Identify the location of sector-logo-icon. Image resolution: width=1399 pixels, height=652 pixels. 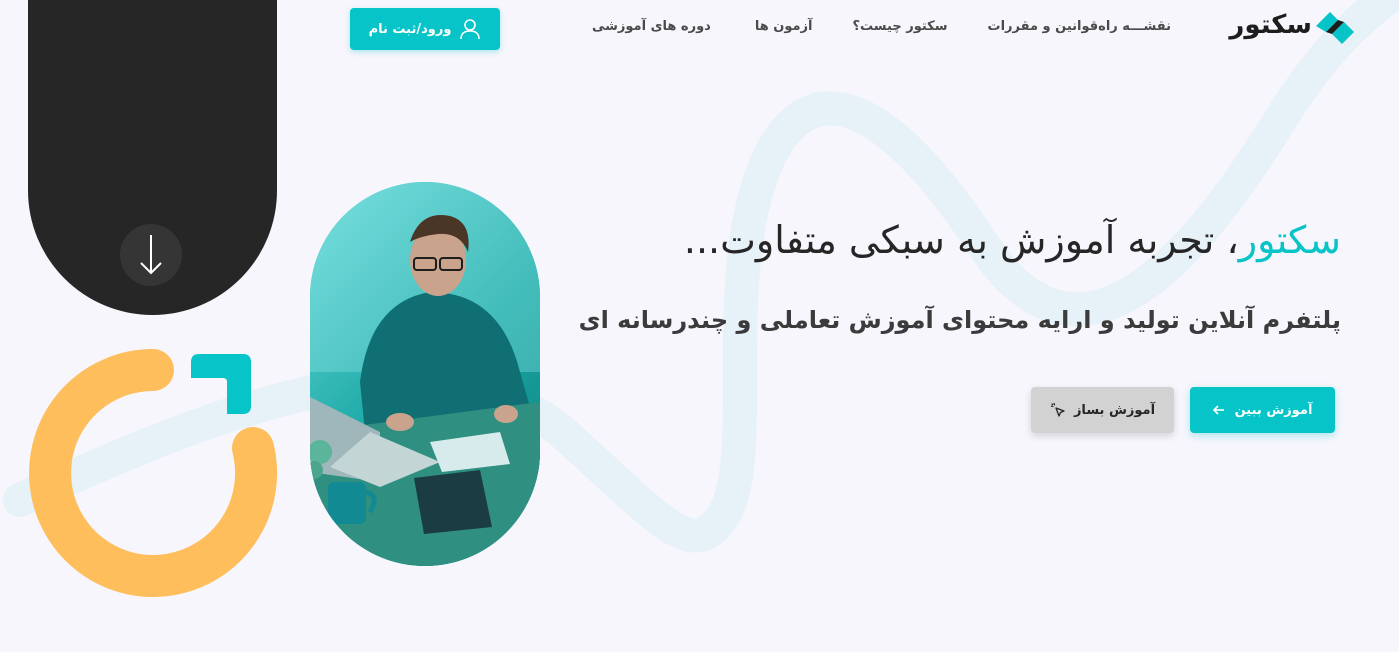
(1335, 28).